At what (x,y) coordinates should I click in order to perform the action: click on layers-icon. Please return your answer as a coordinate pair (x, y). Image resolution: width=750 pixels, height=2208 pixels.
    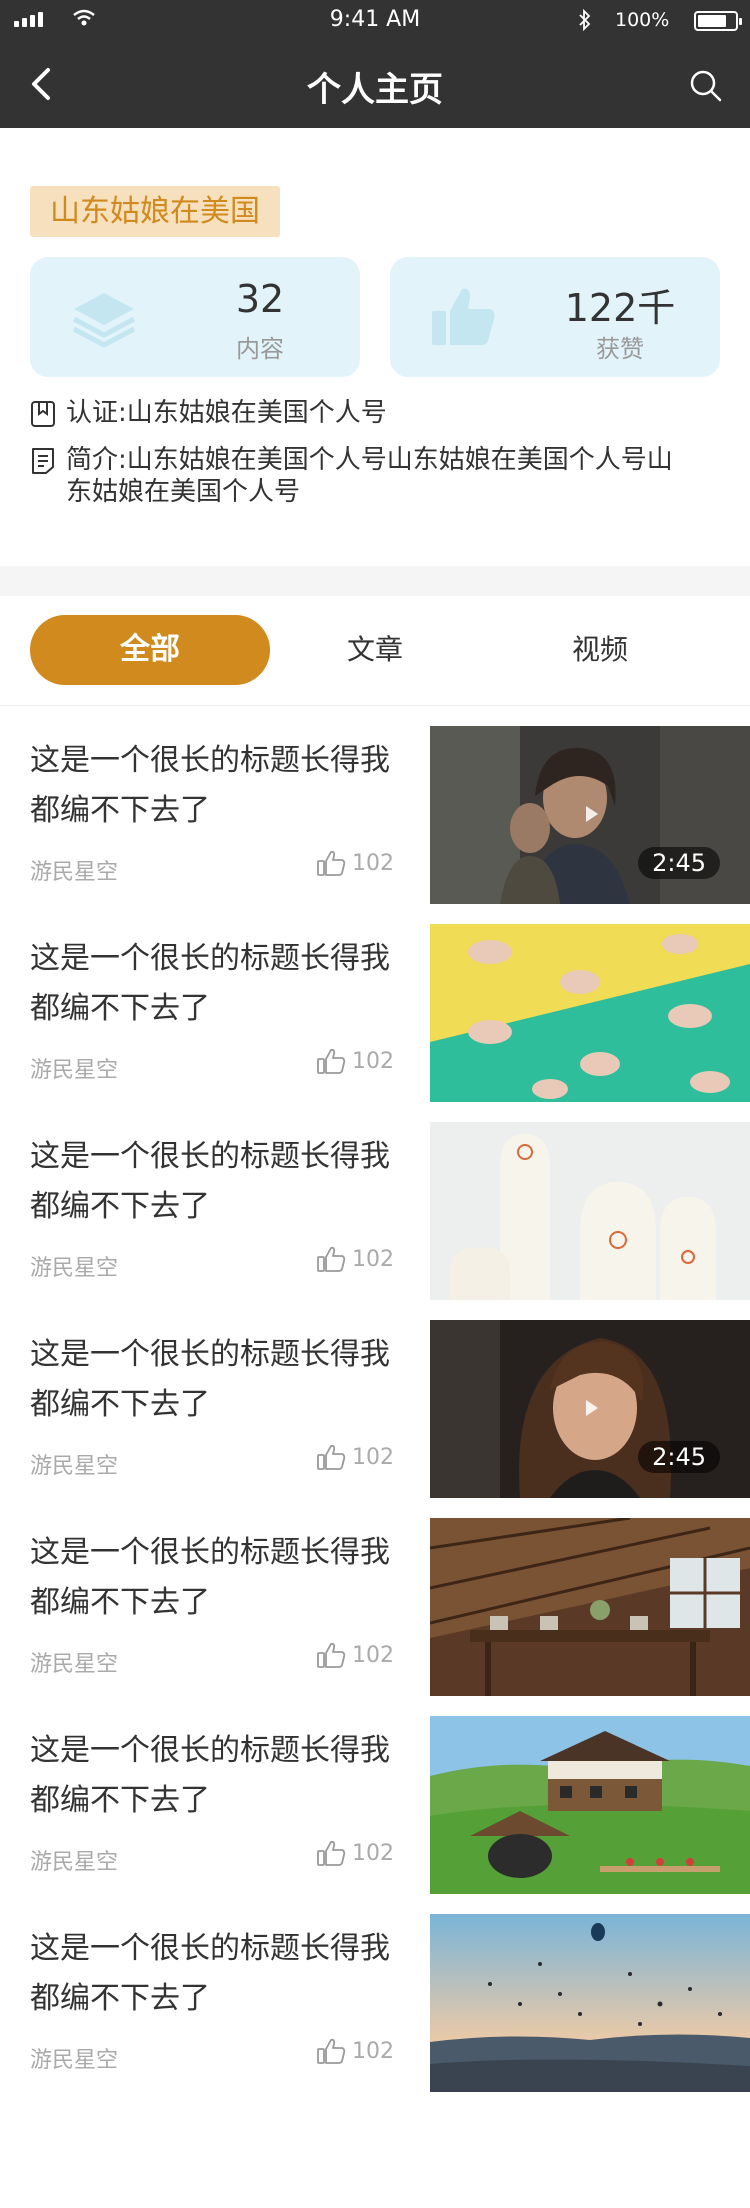
    Looking at the image, I should click on (104, 320).